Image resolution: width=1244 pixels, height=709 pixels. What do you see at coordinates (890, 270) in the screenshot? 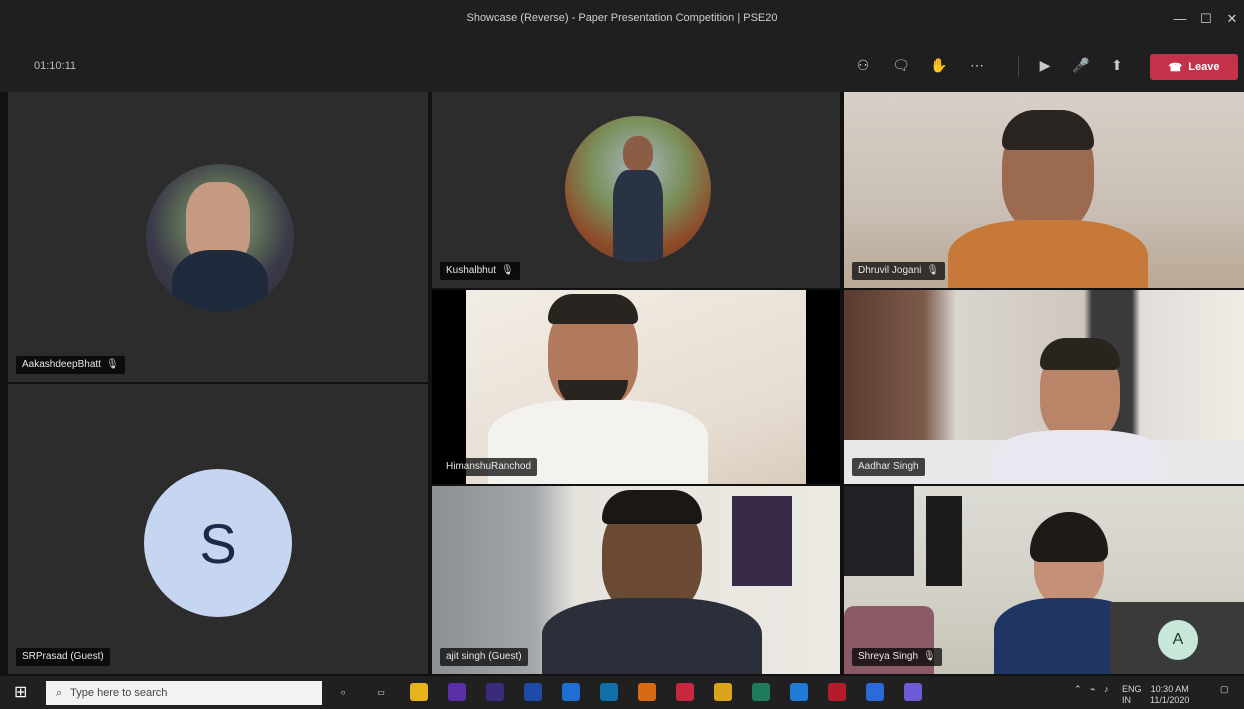
I see `participant-name: Dhruvil Jogani` at bounding box center [890, 270].